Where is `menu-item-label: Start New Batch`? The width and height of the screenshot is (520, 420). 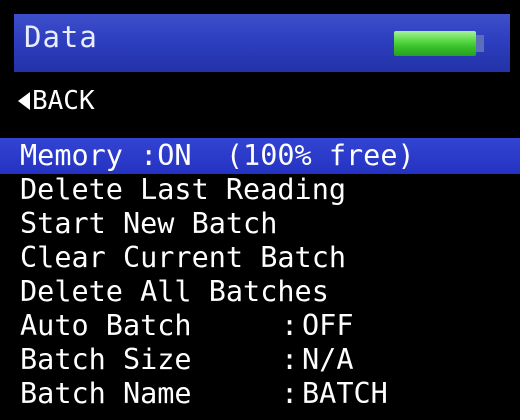
menu-item-label: Start New Batch is located at coordinates (149, 223).